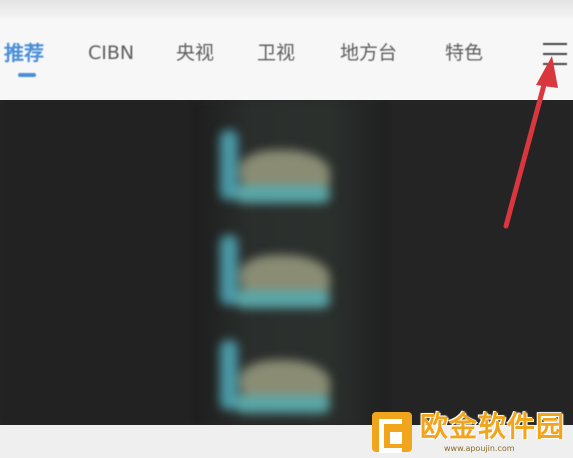 Image resolution: width=573 pixels, height=458 pixels. Describe the element at coordinates (24, 53) in the screenshot. I see `tab-recommended: 推荐` at that location.